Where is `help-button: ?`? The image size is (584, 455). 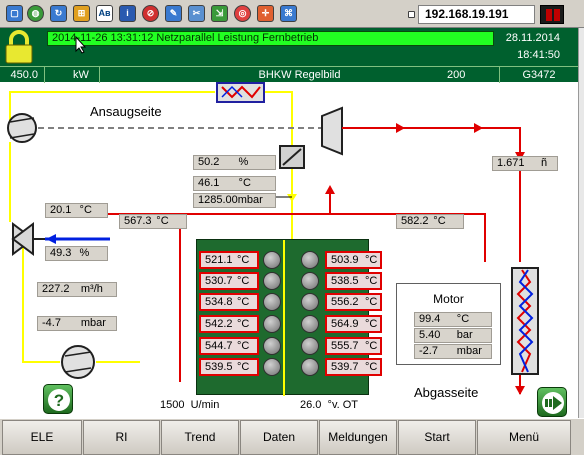 help-button: ? is located at coordinates (58, 399).